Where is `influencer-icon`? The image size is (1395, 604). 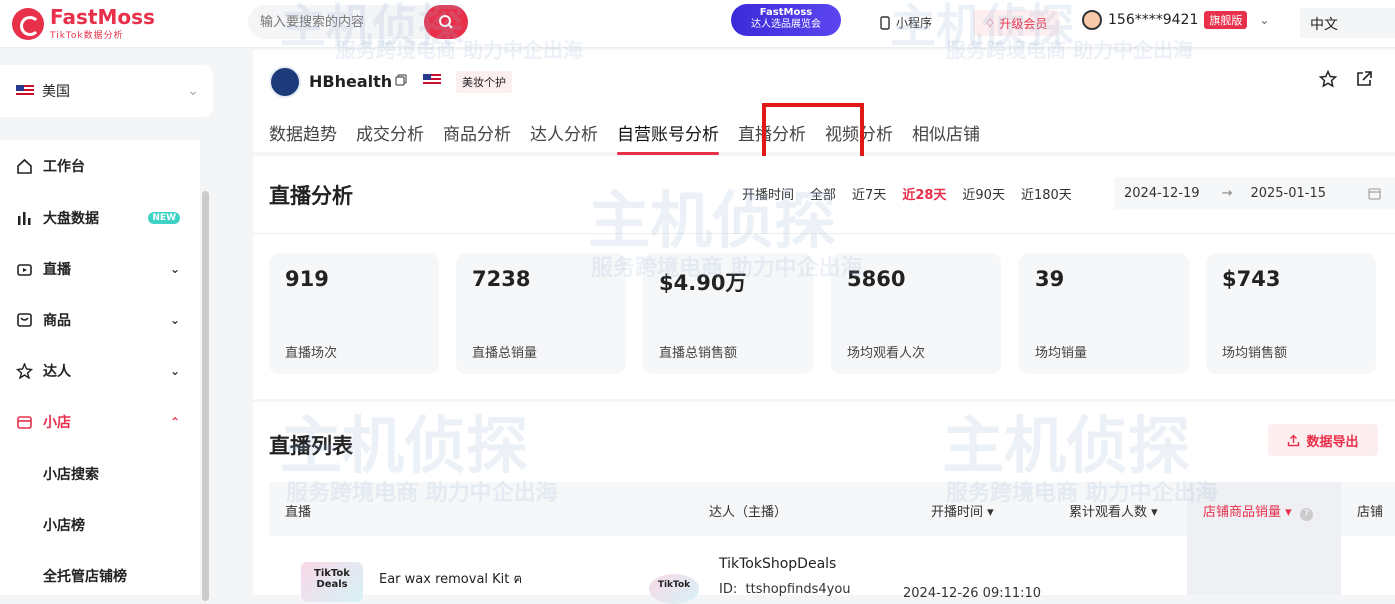
influencer-icon is located at coordinates (24, 371).